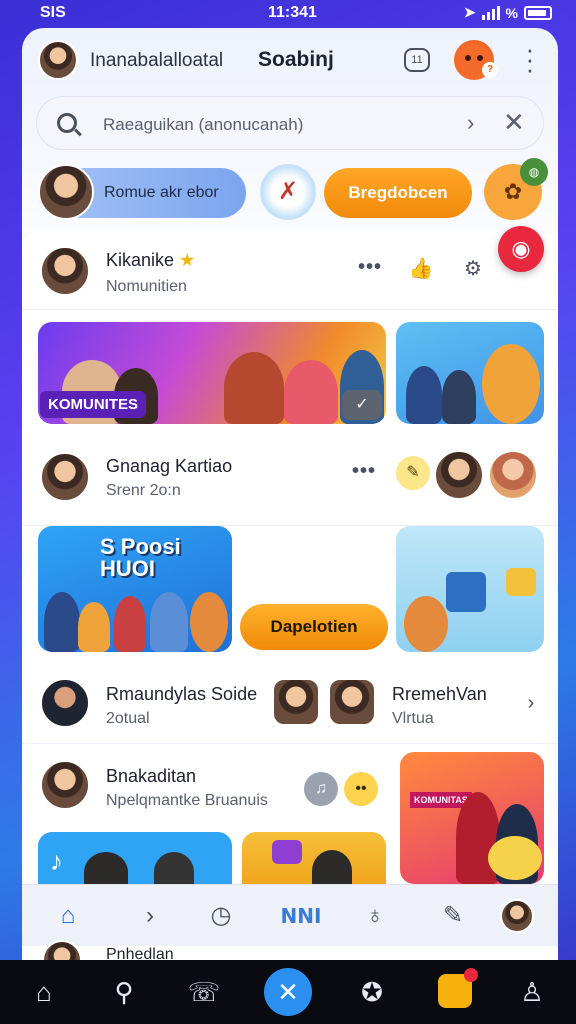  Describe the element at coordinates (515, 858) in the screenshot. I see `emoji-icon` at that location.